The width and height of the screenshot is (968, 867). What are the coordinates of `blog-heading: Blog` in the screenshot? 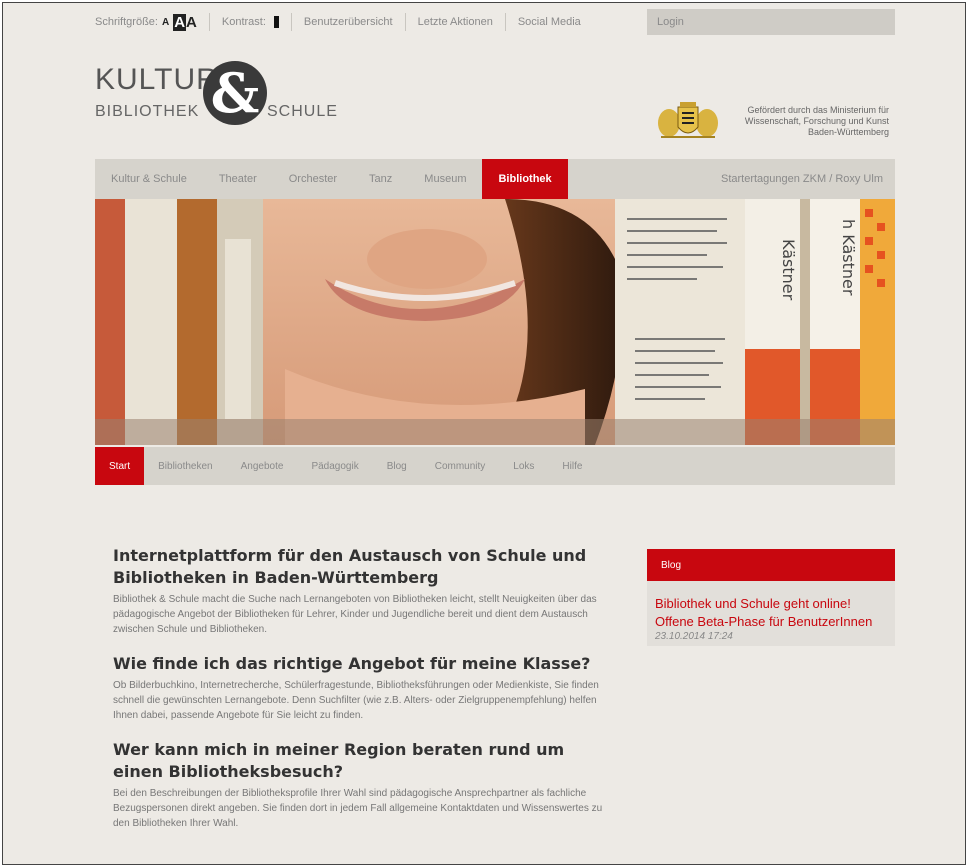 It's located at (771, 565).